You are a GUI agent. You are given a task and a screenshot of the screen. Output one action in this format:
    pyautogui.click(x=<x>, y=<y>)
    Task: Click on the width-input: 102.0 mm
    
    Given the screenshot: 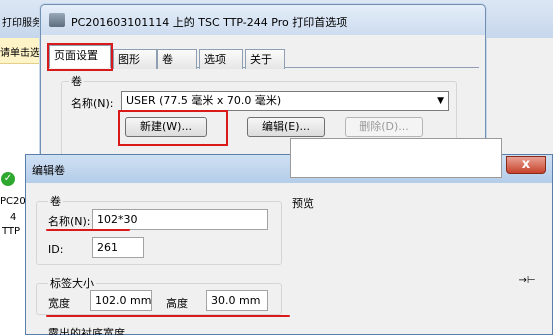 What is the action you would take?
    pyautogui.click(x=121, y=300)
    